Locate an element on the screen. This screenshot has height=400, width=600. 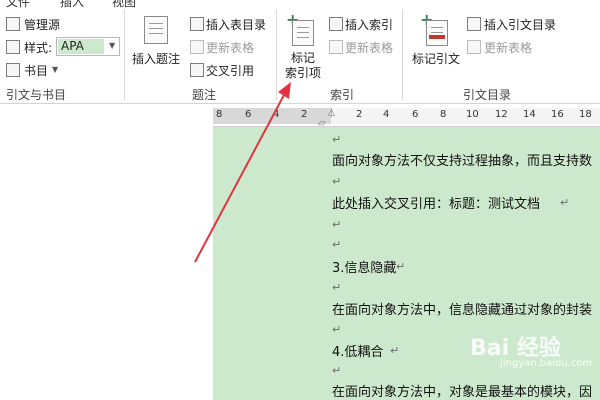
annotation-arrow is located at coordinates (242, 172).